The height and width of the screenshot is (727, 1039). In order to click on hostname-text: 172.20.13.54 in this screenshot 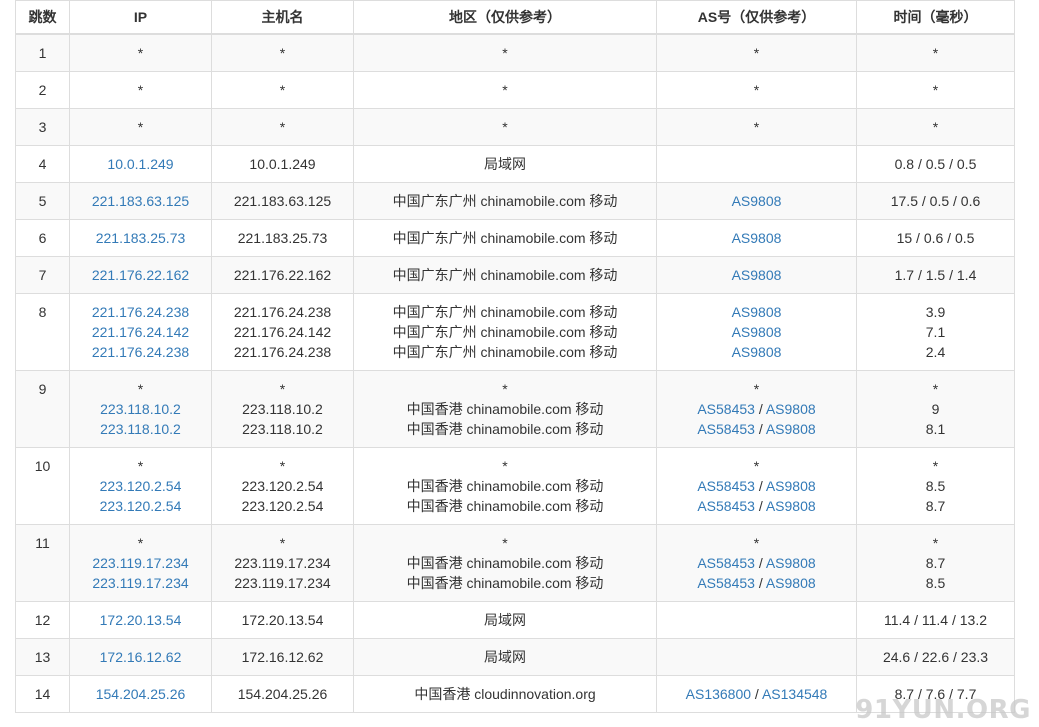, I will do `click(282, 620)`.